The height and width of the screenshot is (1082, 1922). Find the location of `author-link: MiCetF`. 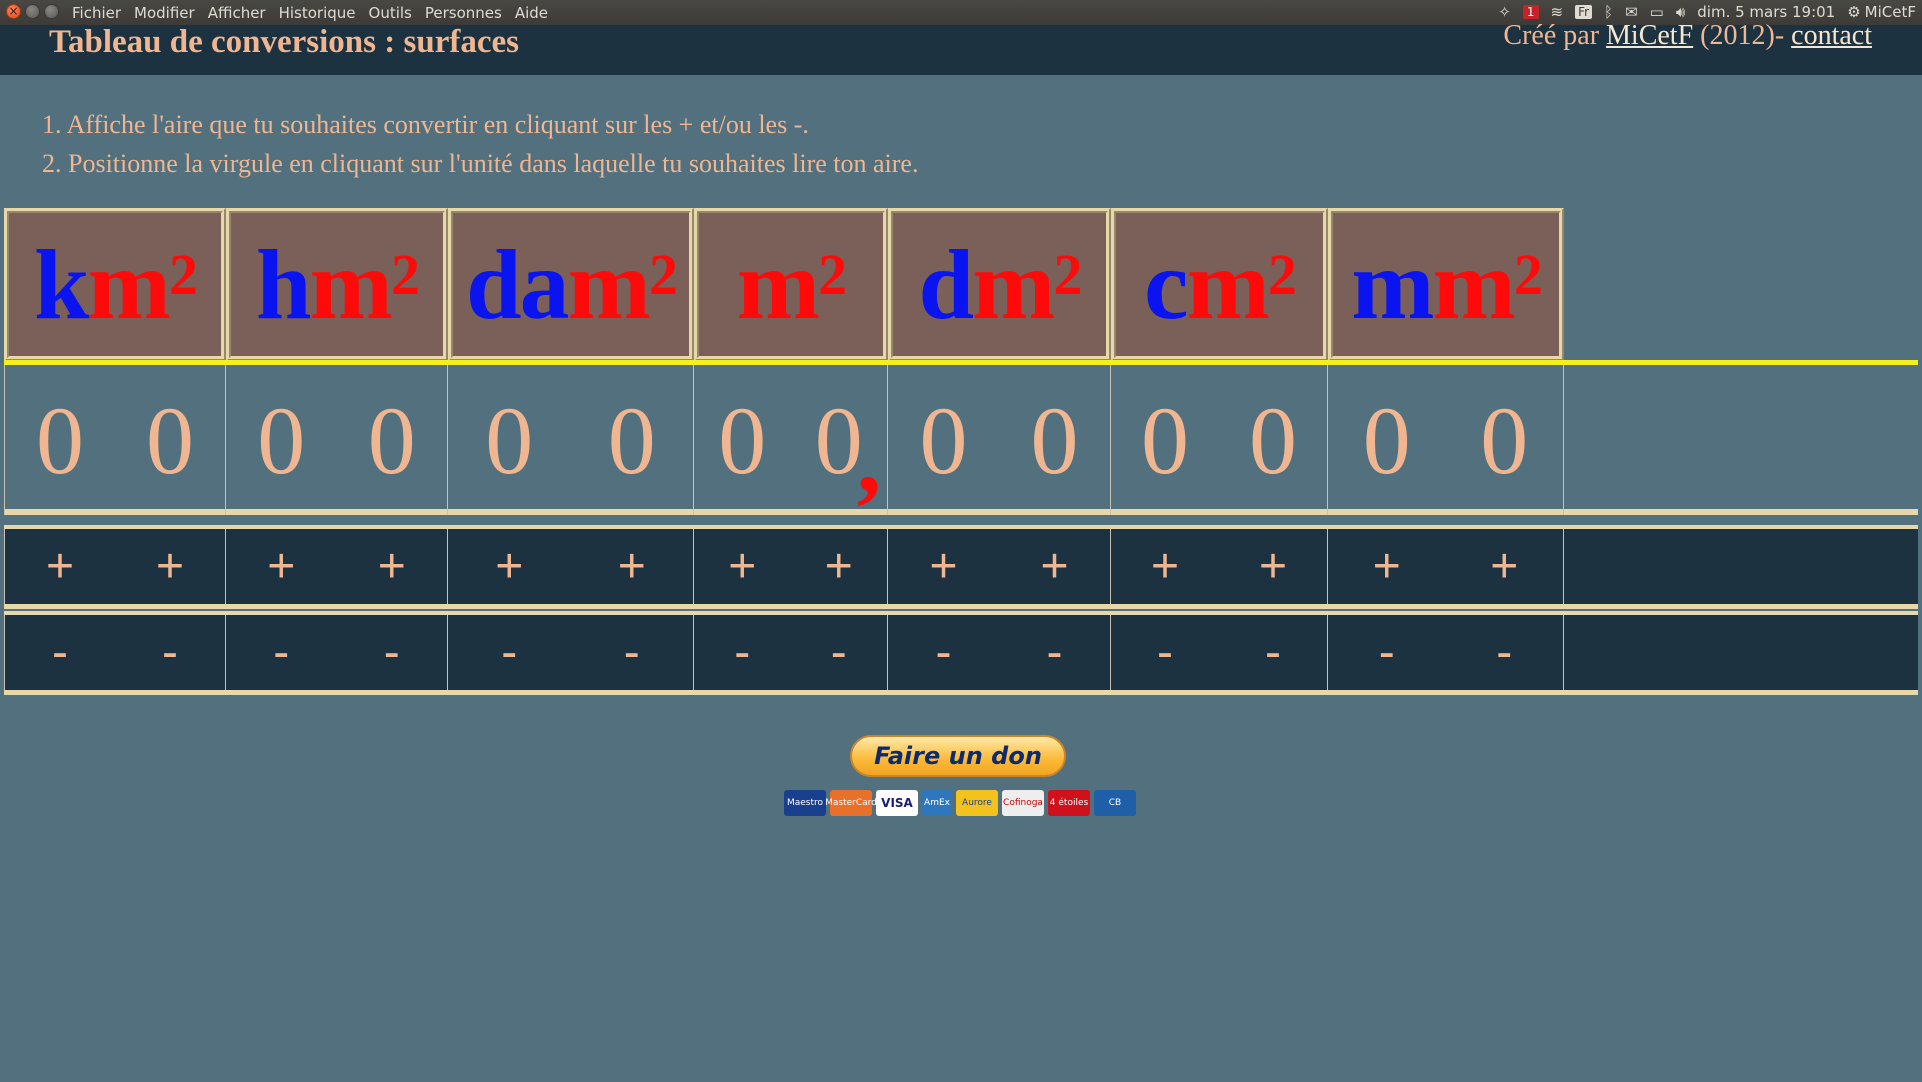

author-link: MiCetF is located at coordinates (1649, 35).